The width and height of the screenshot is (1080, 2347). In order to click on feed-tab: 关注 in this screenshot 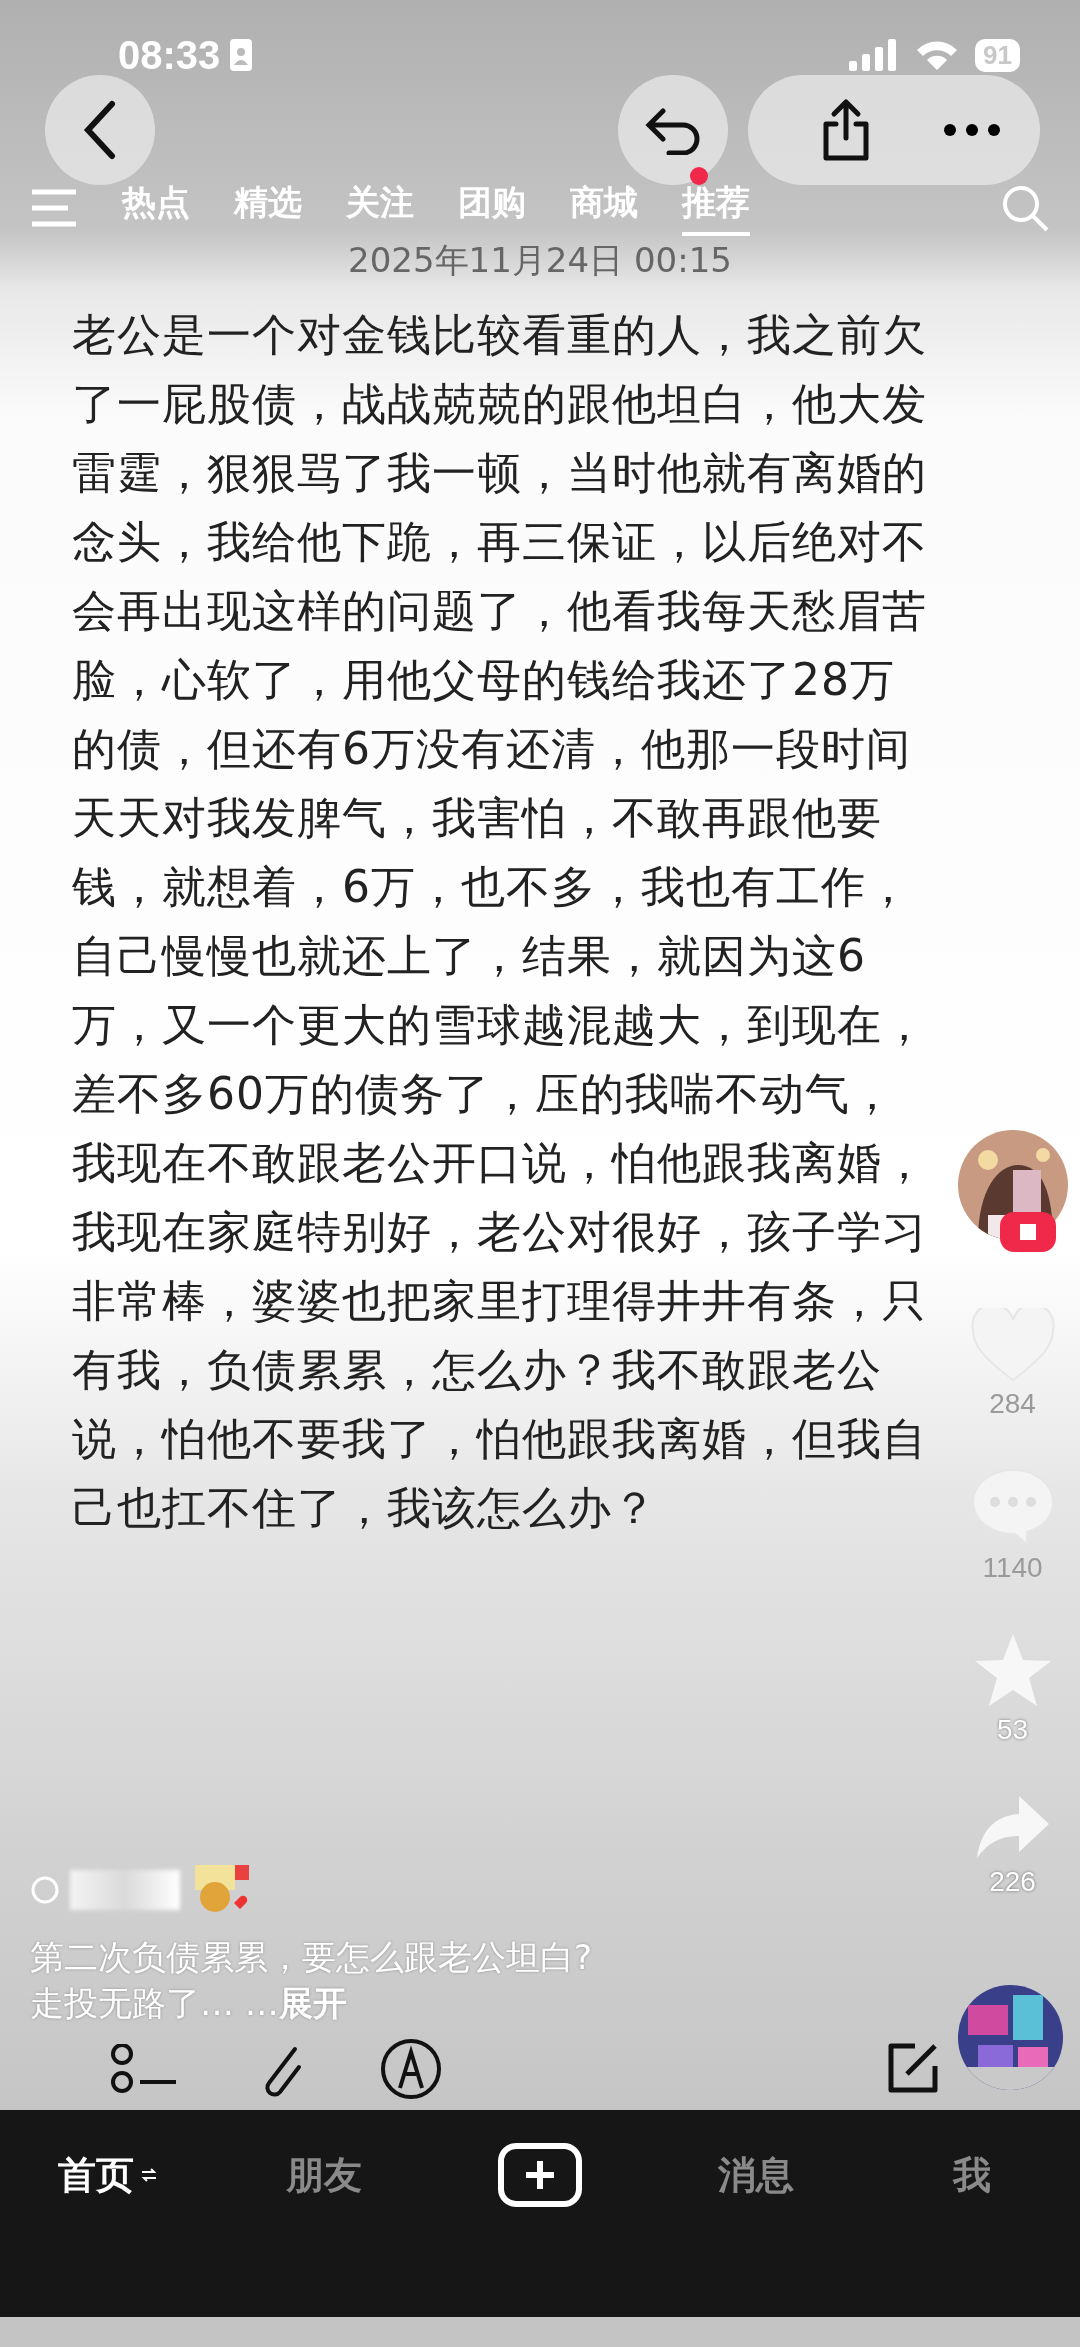, I will do `click(380, 208)`.